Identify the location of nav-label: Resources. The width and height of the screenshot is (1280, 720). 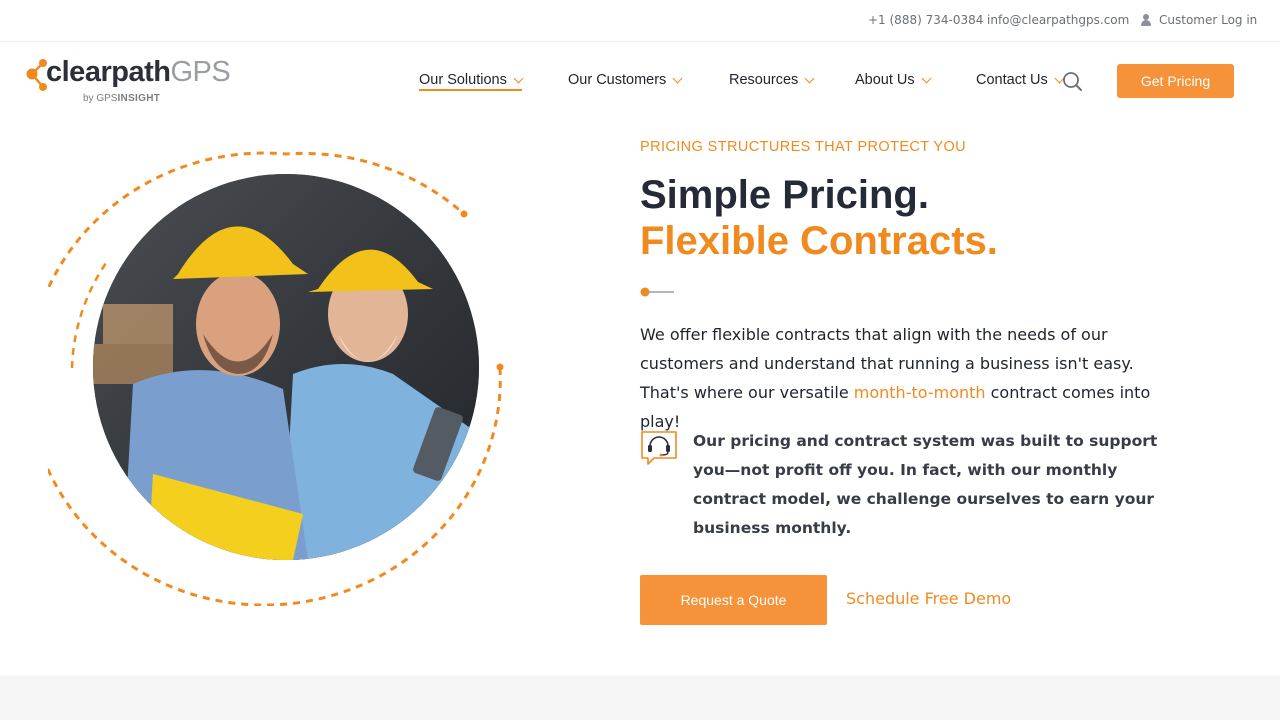
(764, 80).